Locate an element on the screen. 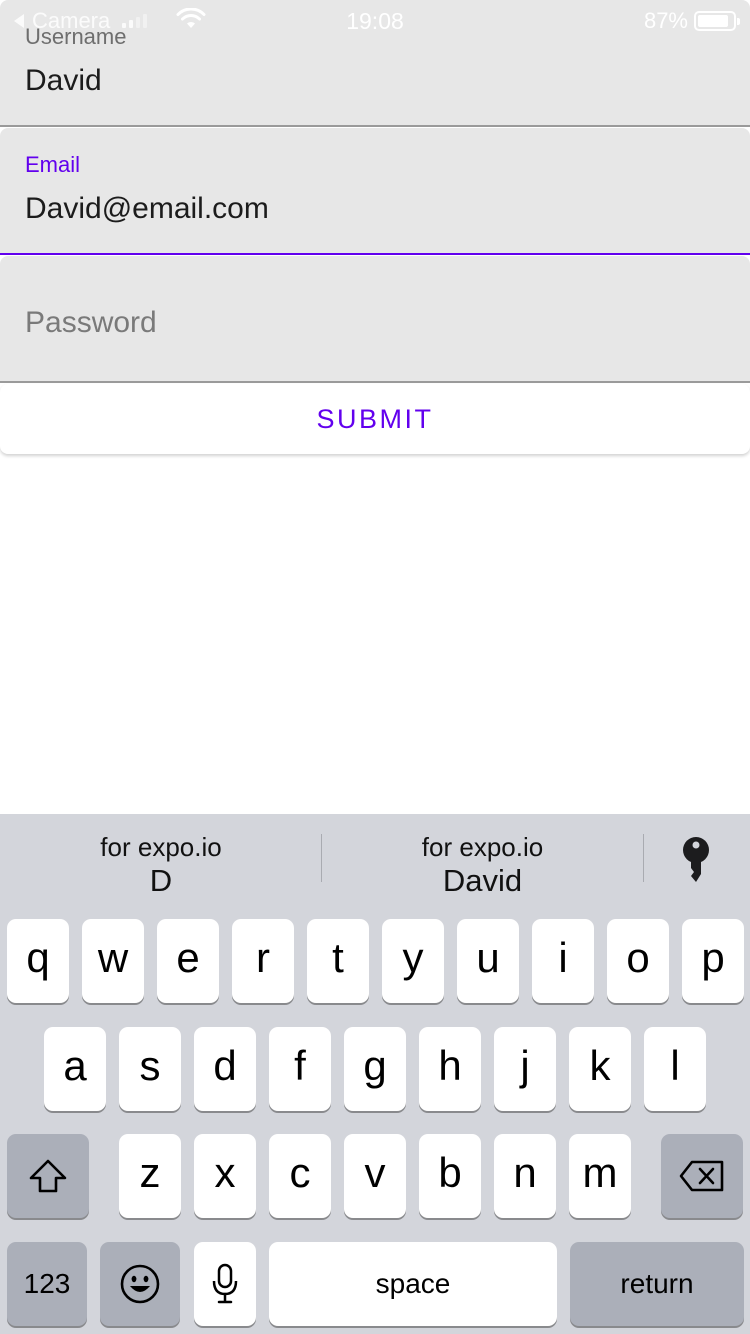  submit-button: SUBMIT is located at coordinates (375, 419).